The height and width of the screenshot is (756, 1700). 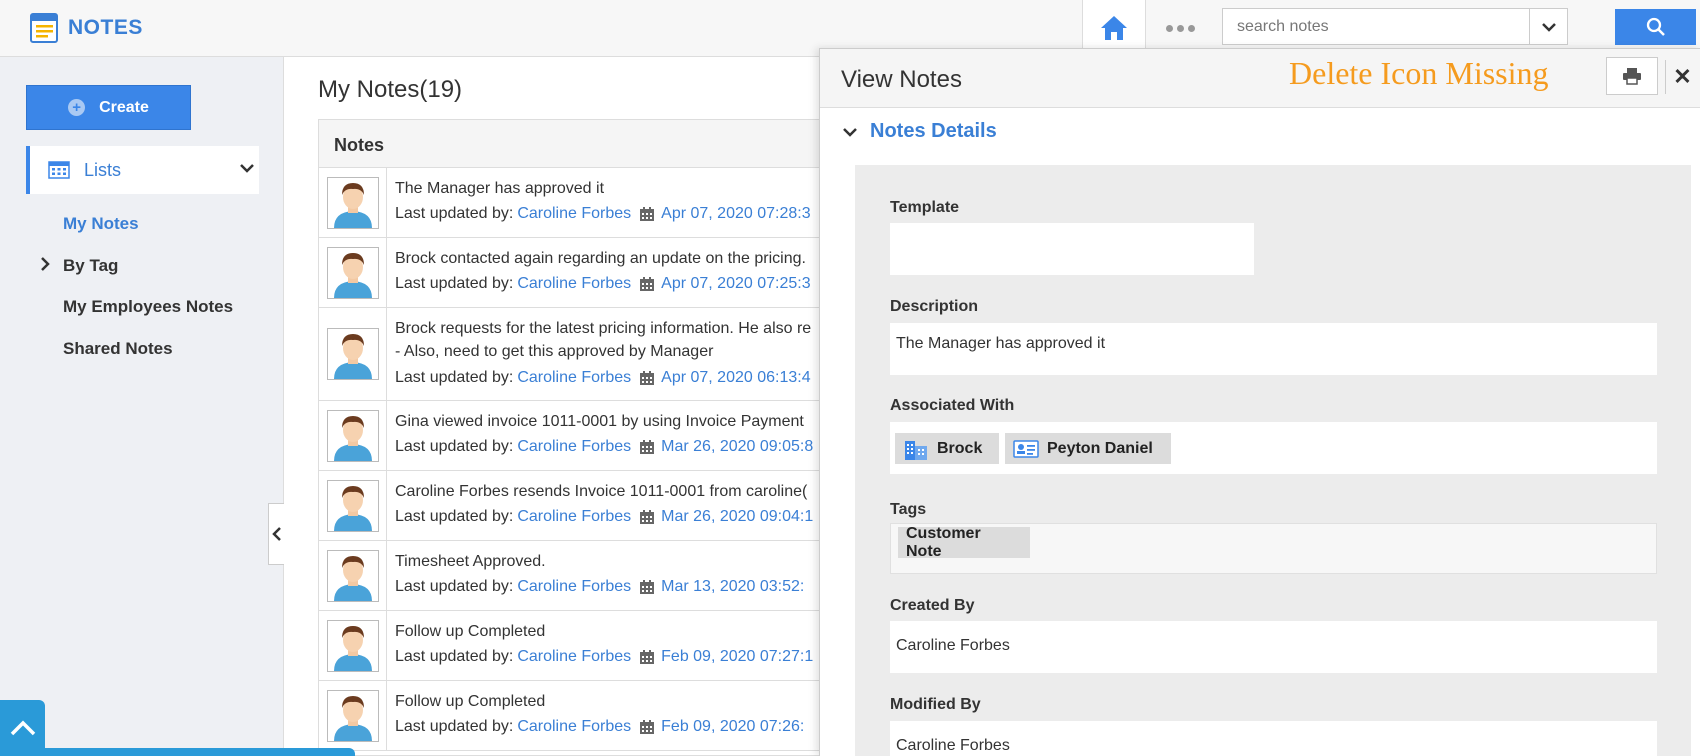 What do you see at coordinates (142, 170) in the screenshot?
I see `lists-menu: Lists` at bounding box center [142, 170].